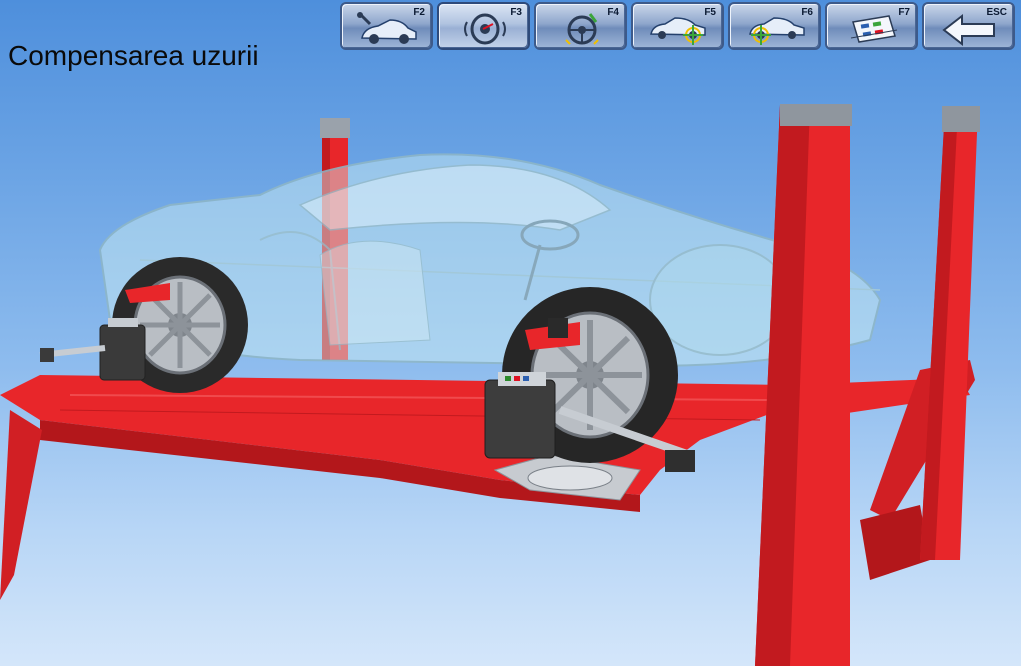 The height and width of the screenshot is (666, 1021). What do you see at coordinates (133, 55) in the screenshot?
I see `page-title: Compensarea uzurii` at bounding box center [133, 55].